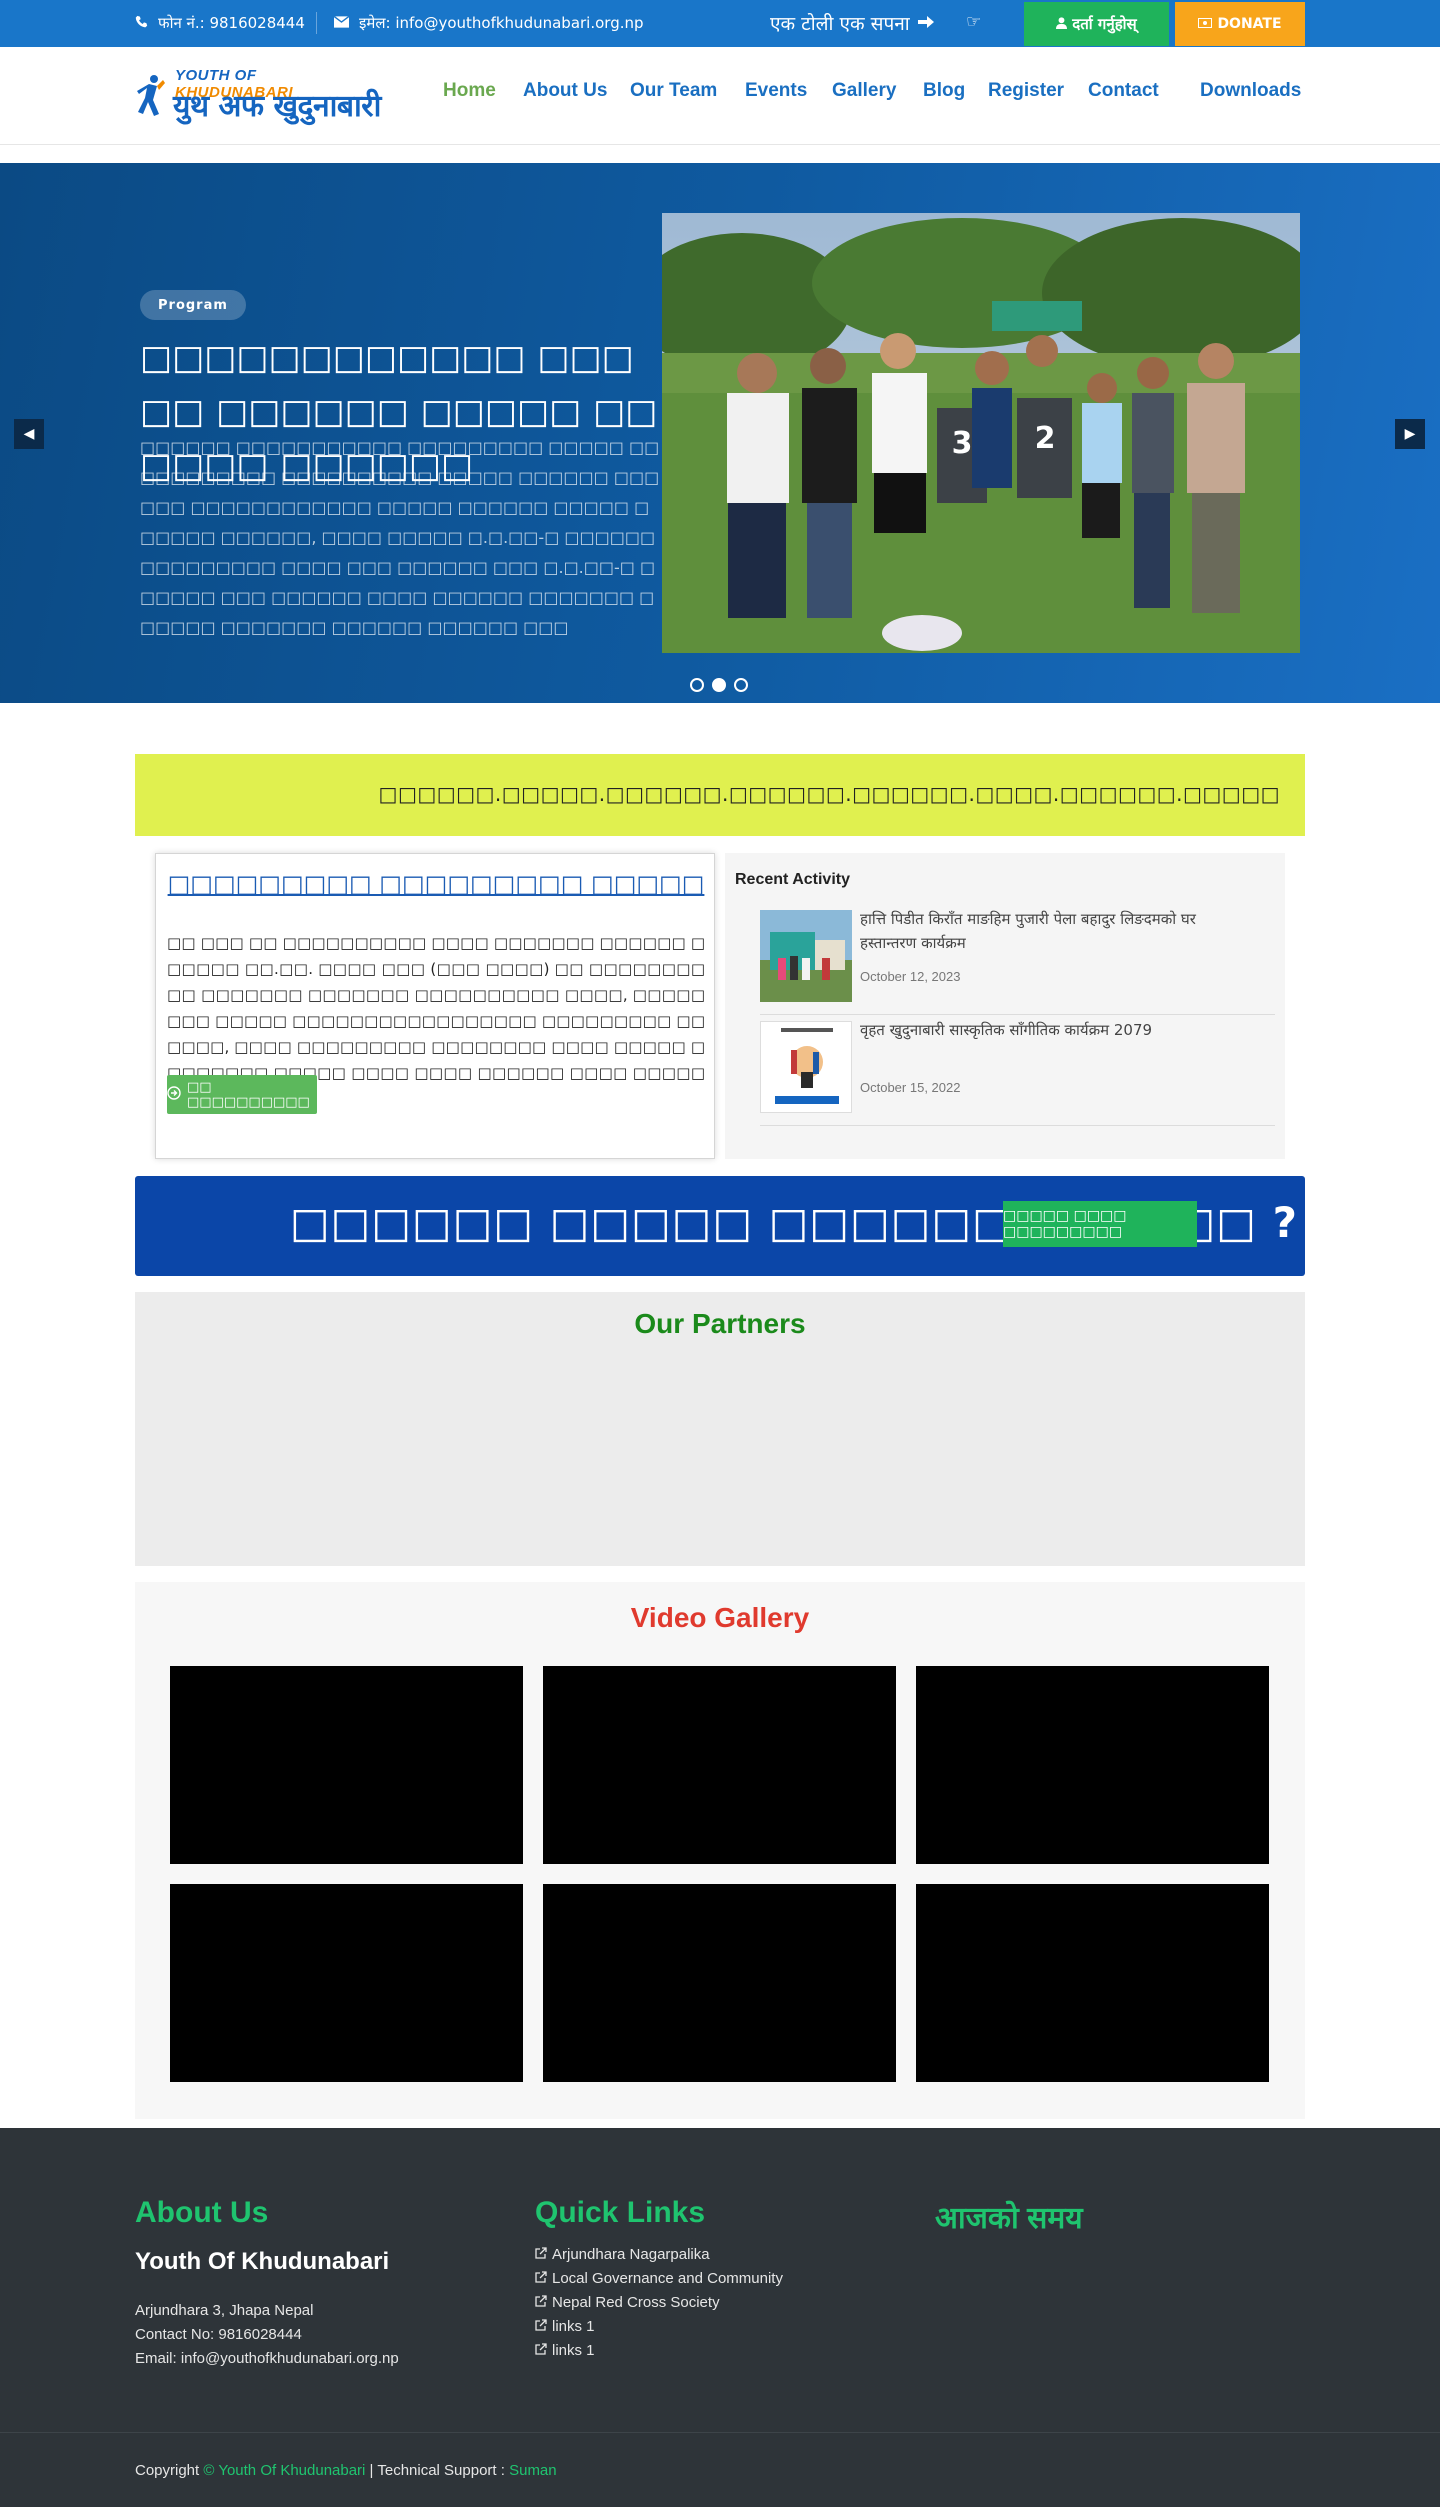 This screenshot has height=2507, width=1440. I want to click on caret-left-icon: ◀, so click(29, 434).